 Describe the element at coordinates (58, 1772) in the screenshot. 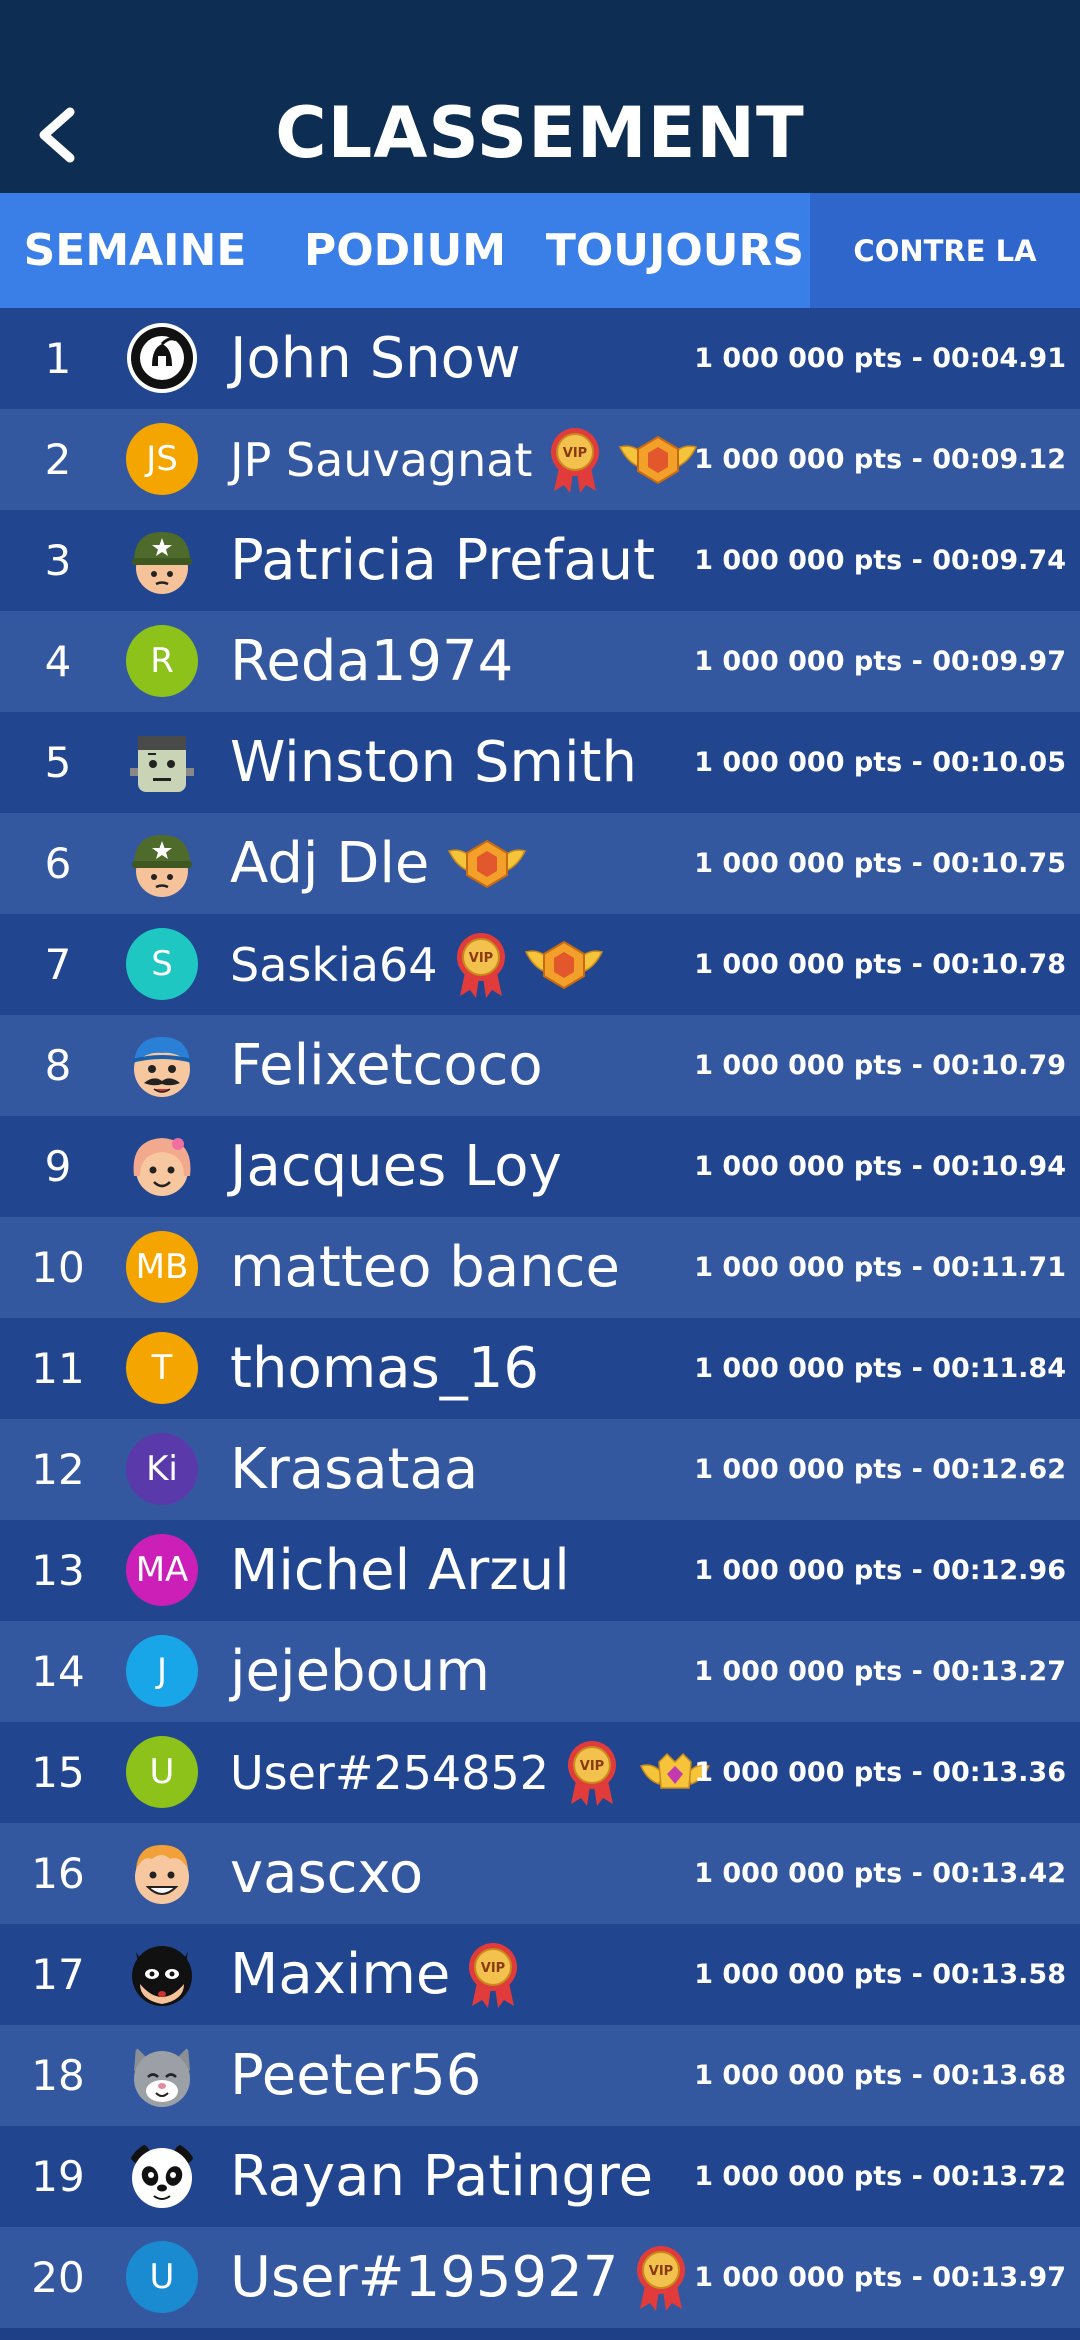

I see `rank-number: 15` at that location.